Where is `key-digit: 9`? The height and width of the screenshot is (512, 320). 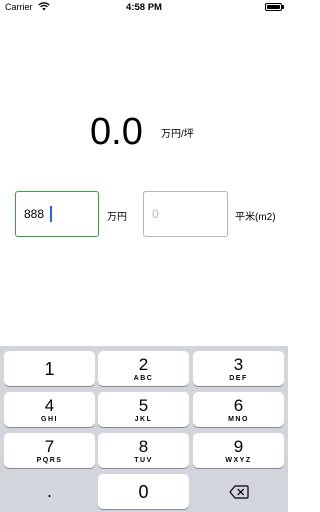 key-digit: 9 is located at coordinates (238, 446).